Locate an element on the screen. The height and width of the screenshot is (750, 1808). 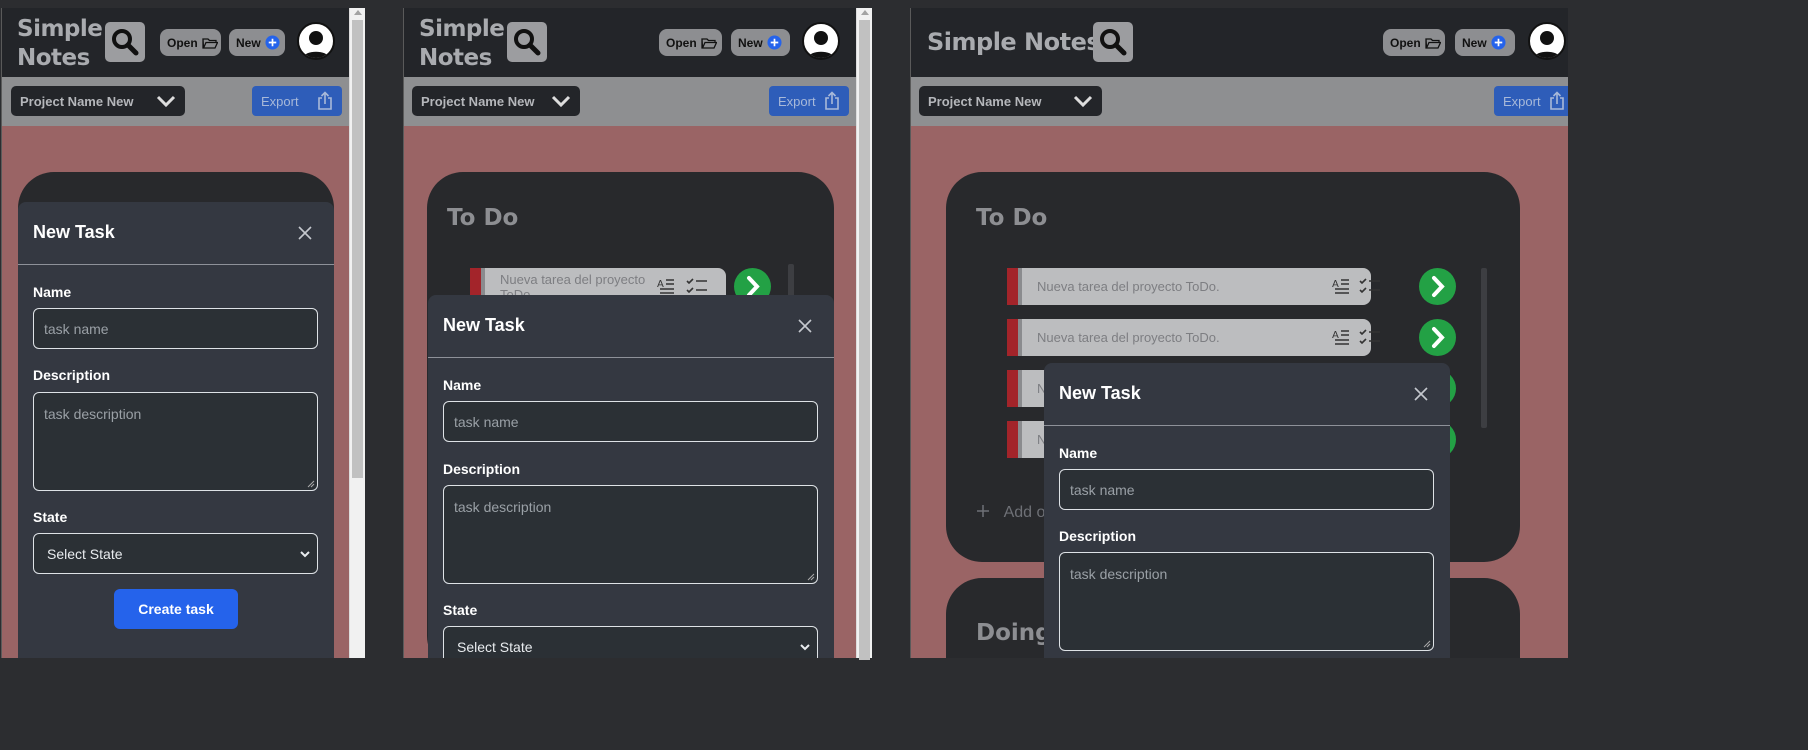
column-scrollbar is located at coordinates (1484, 348).